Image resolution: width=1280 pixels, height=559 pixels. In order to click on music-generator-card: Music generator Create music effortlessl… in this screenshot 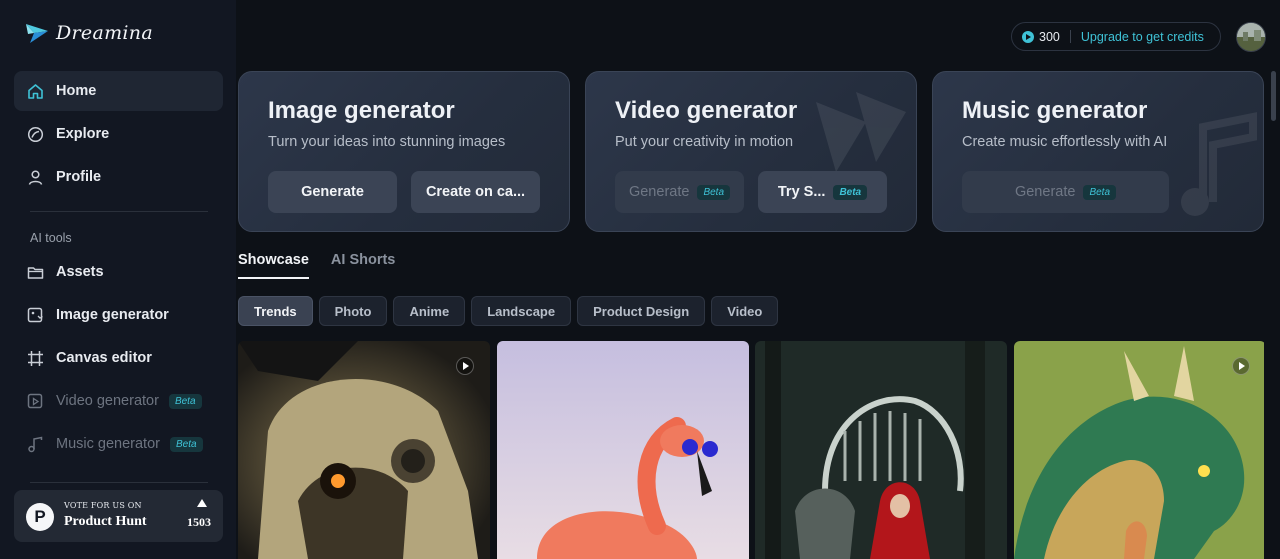, I will do `click(1098, 151)`.